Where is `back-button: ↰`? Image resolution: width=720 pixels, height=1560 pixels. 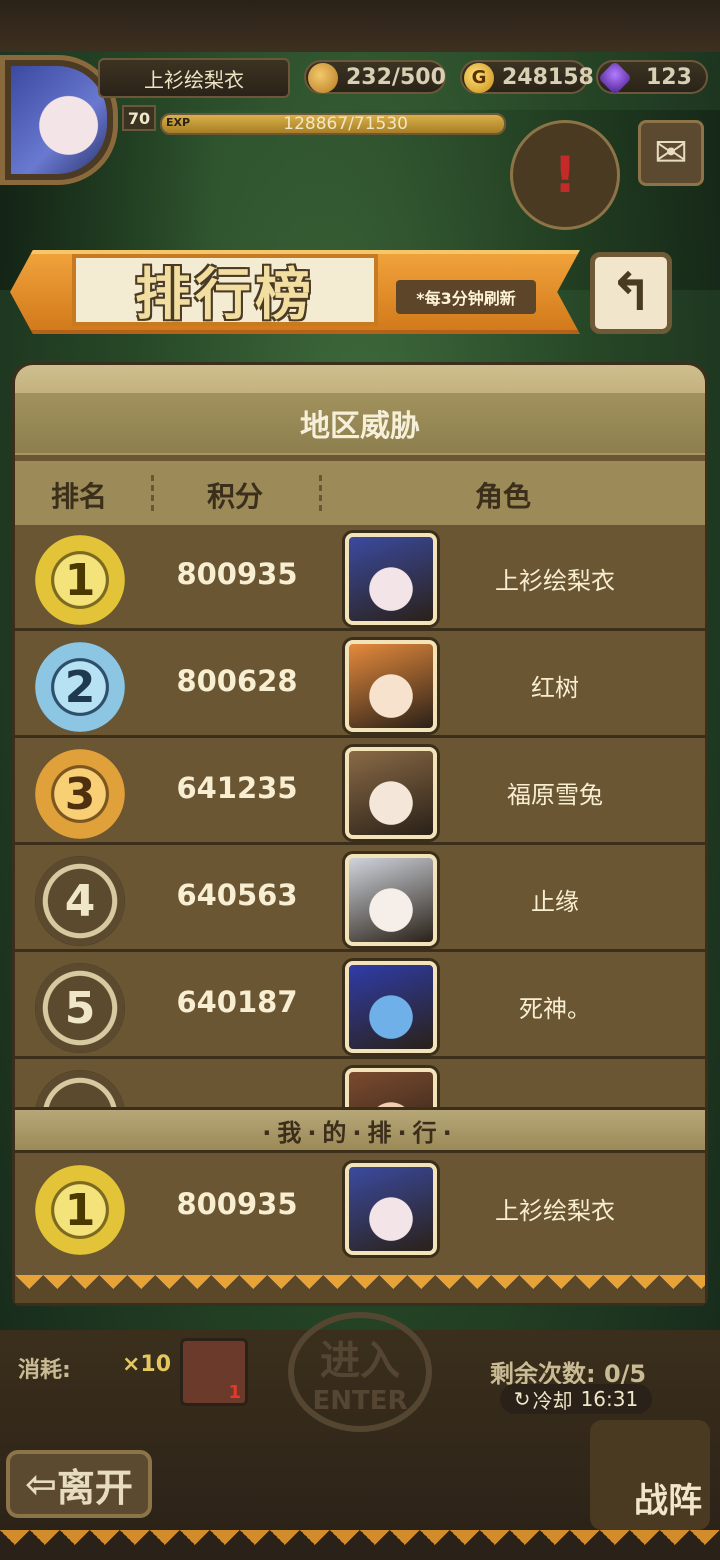
back-button: ↰ is located at coordinates (631, 293).